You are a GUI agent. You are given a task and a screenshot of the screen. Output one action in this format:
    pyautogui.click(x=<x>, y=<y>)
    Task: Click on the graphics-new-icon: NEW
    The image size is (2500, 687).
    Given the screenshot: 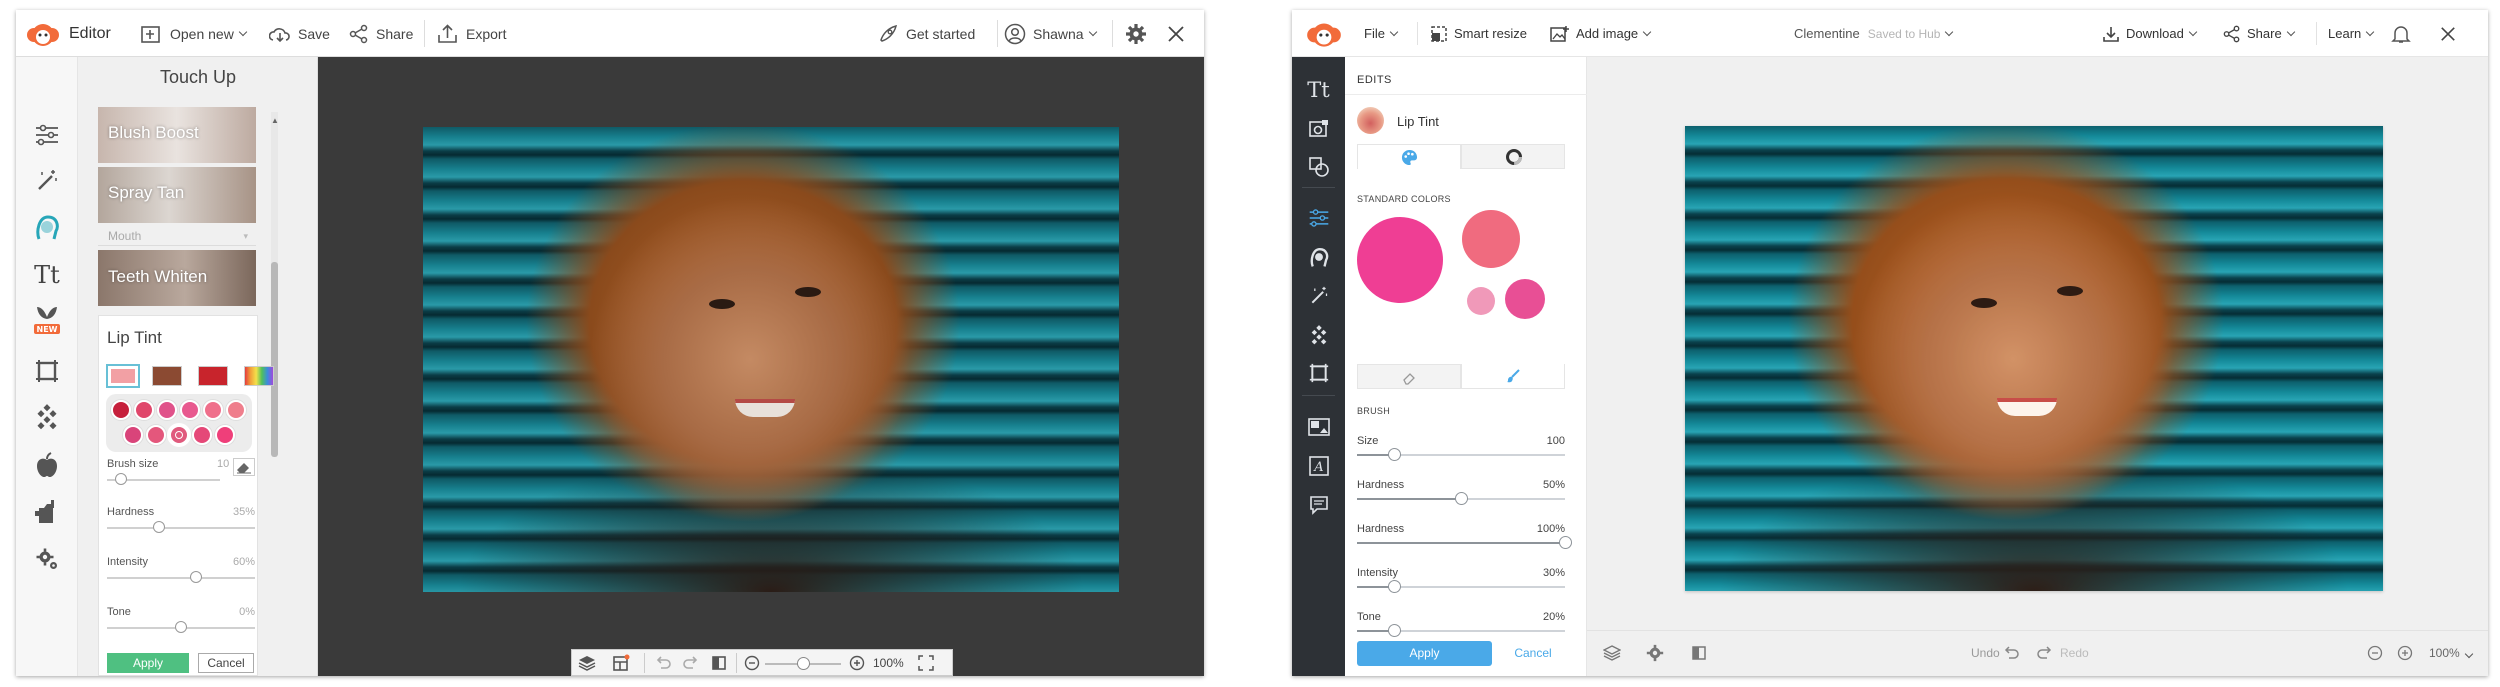 What is the action you would take?
    pyautogui.click(x=47, y=319)
    